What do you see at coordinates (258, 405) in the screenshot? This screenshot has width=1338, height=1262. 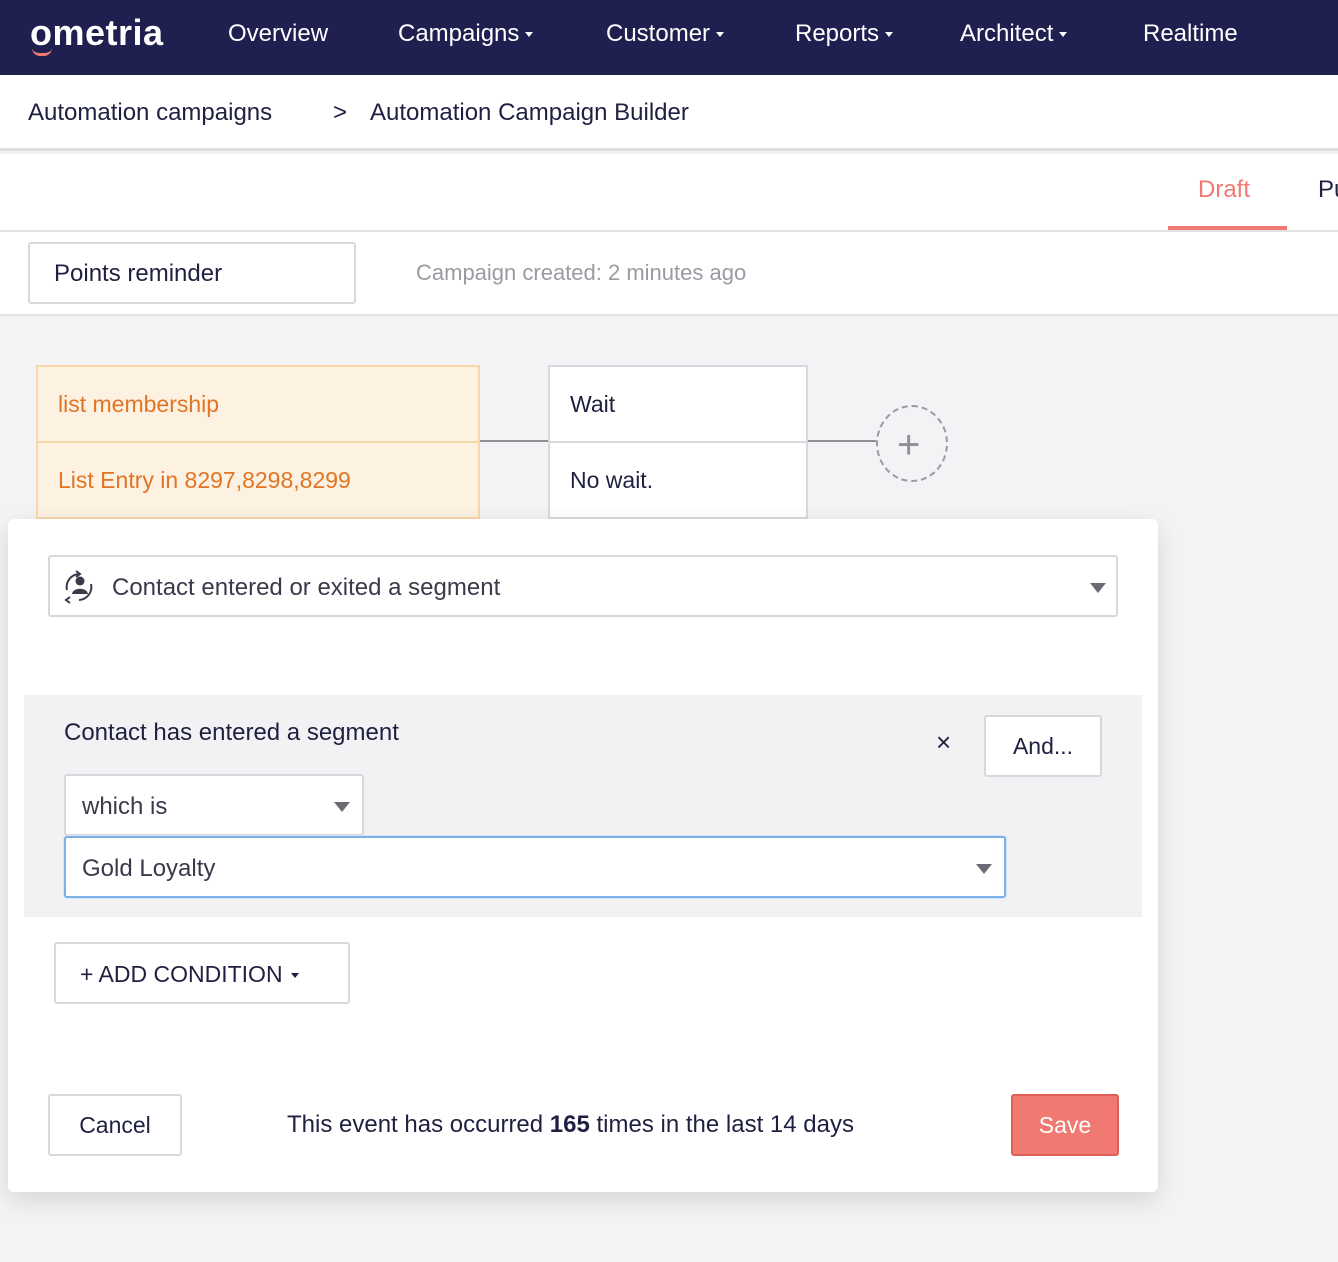 I see `trigger-node-title: list membership` at bounding box center [258, 405].